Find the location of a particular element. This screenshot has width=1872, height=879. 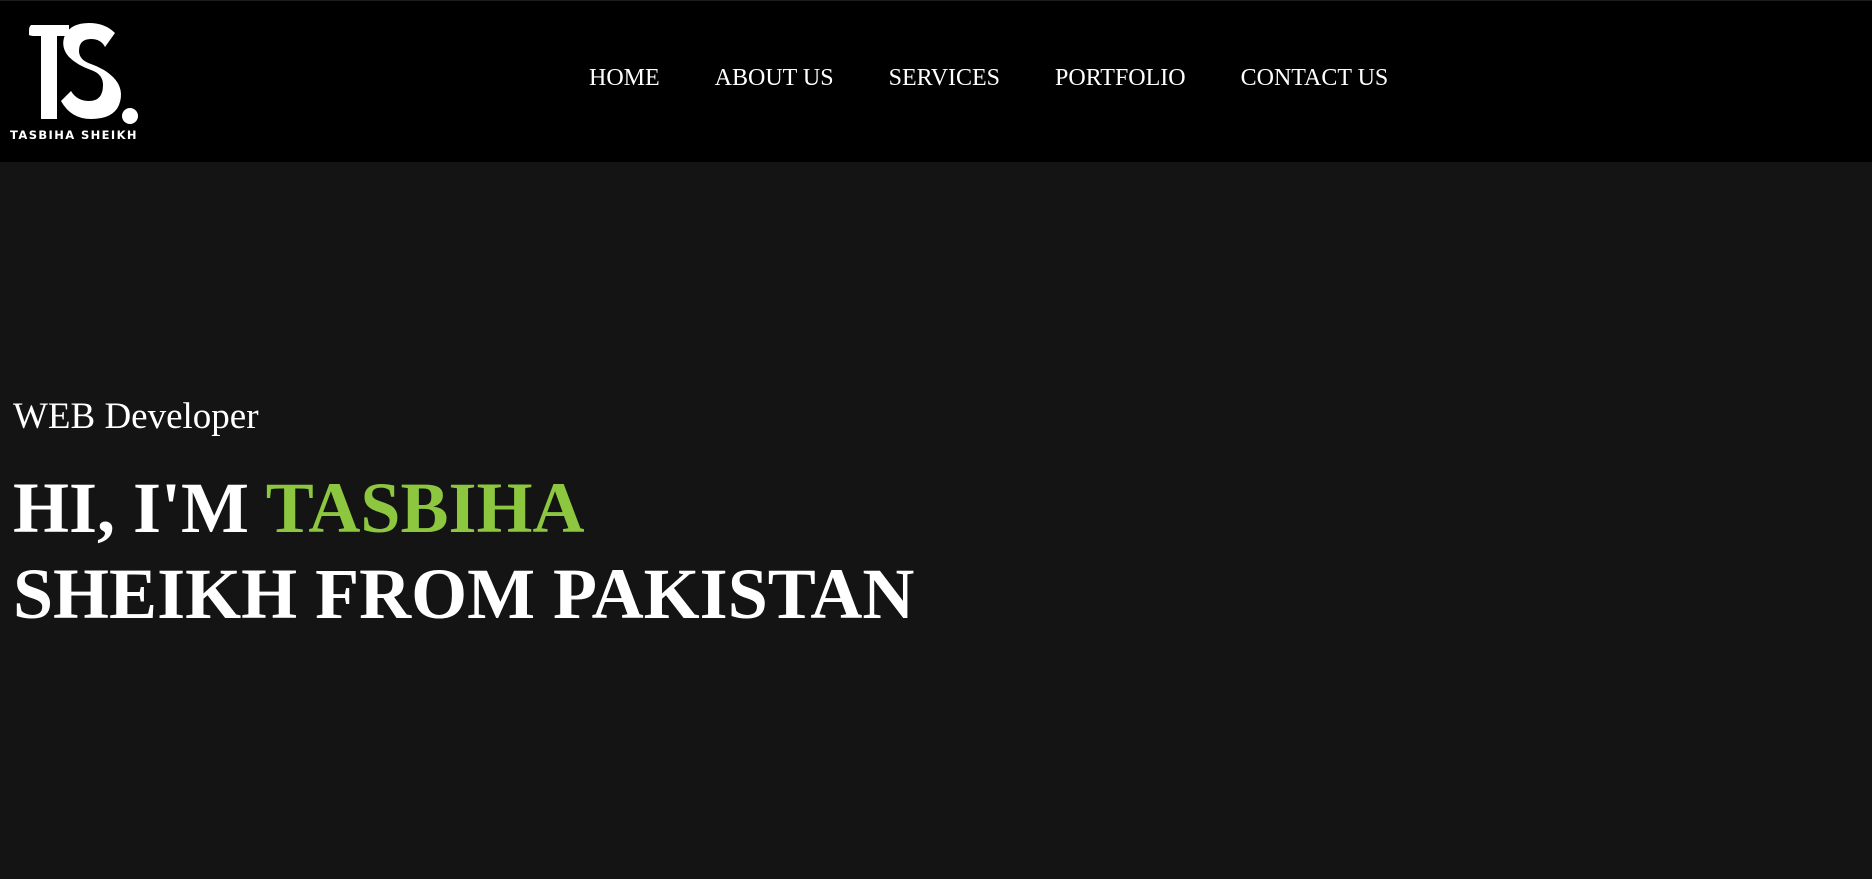

hero-role: WEB Developer is located at coordinates (136, 416).